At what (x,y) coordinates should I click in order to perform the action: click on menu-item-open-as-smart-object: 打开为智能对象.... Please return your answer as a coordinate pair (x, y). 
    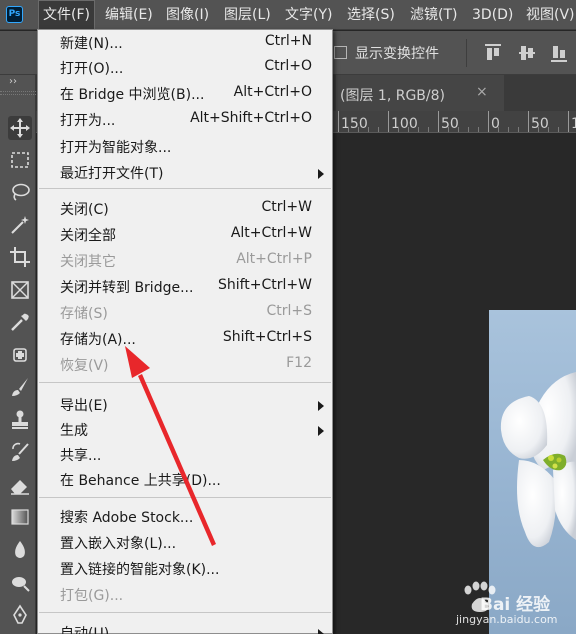
    Looking at the image, I should click on (185, 147).